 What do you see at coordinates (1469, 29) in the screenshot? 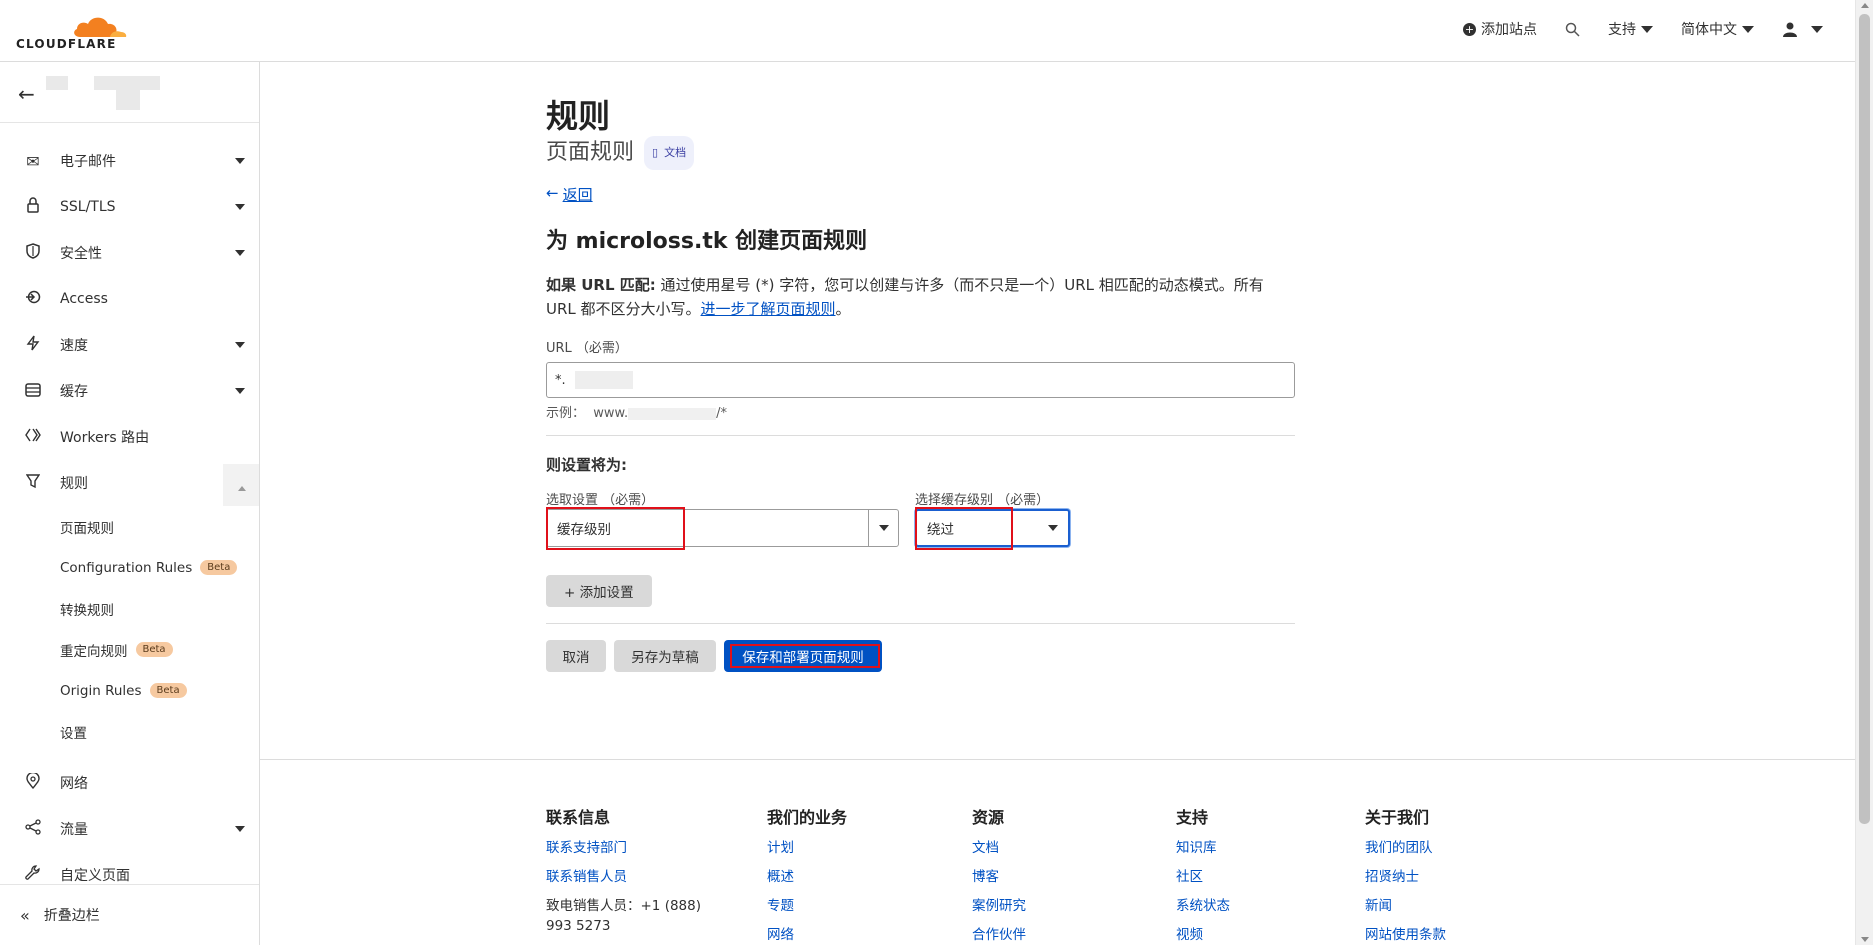
I see `plus-circle-icon: +` at bounding box center [1469, 29].